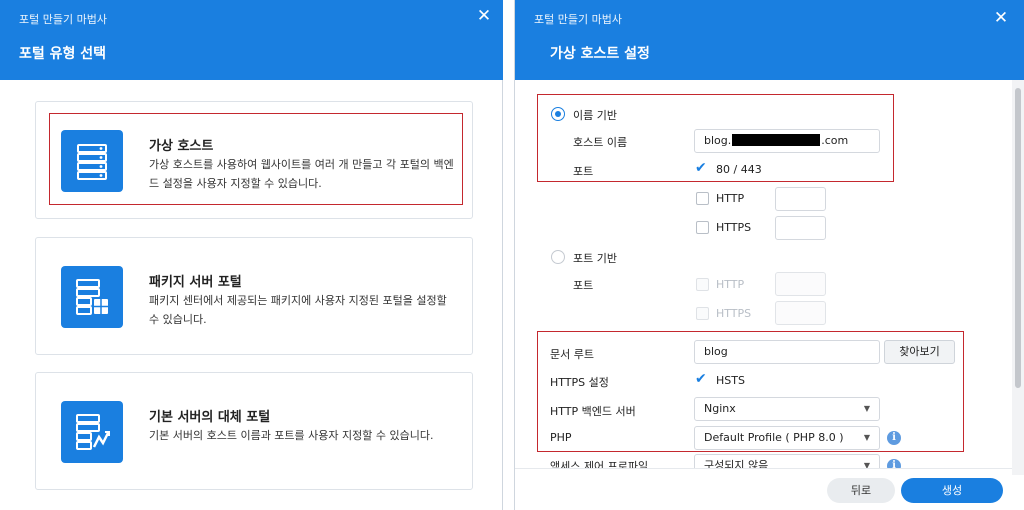  What do you see at coordinates (595, 258) in the screenshot?
I see `port-based-label: 포트 기반` at bounding box center [595, 258].